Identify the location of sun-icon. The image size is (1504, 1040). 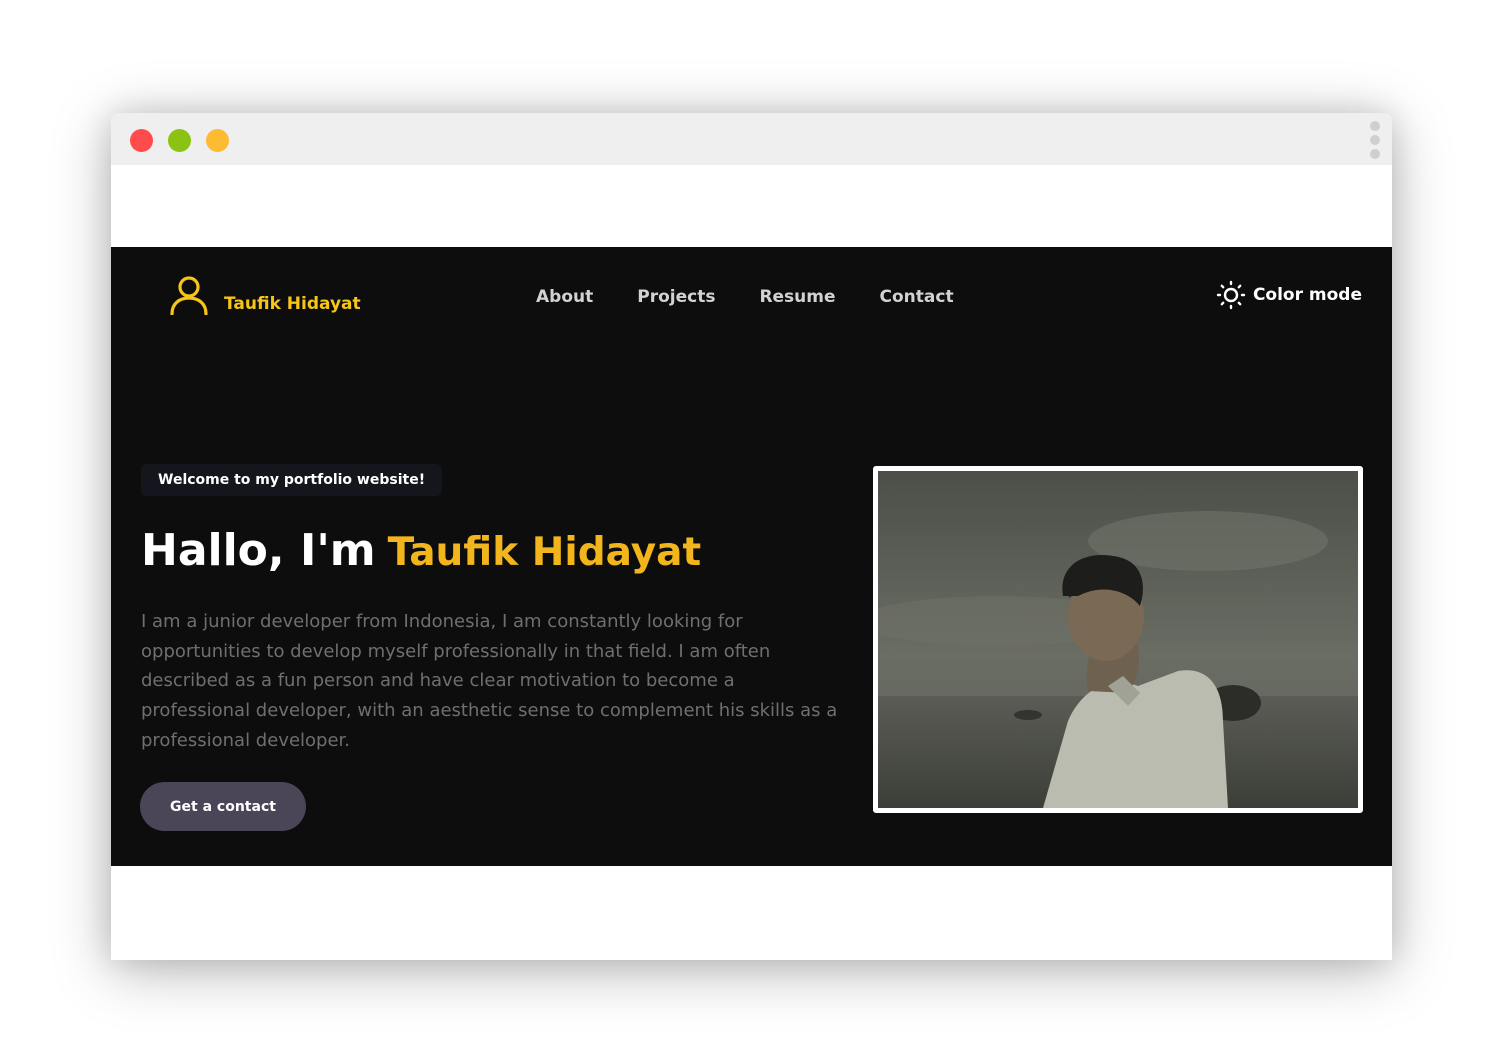
(1231, 295).